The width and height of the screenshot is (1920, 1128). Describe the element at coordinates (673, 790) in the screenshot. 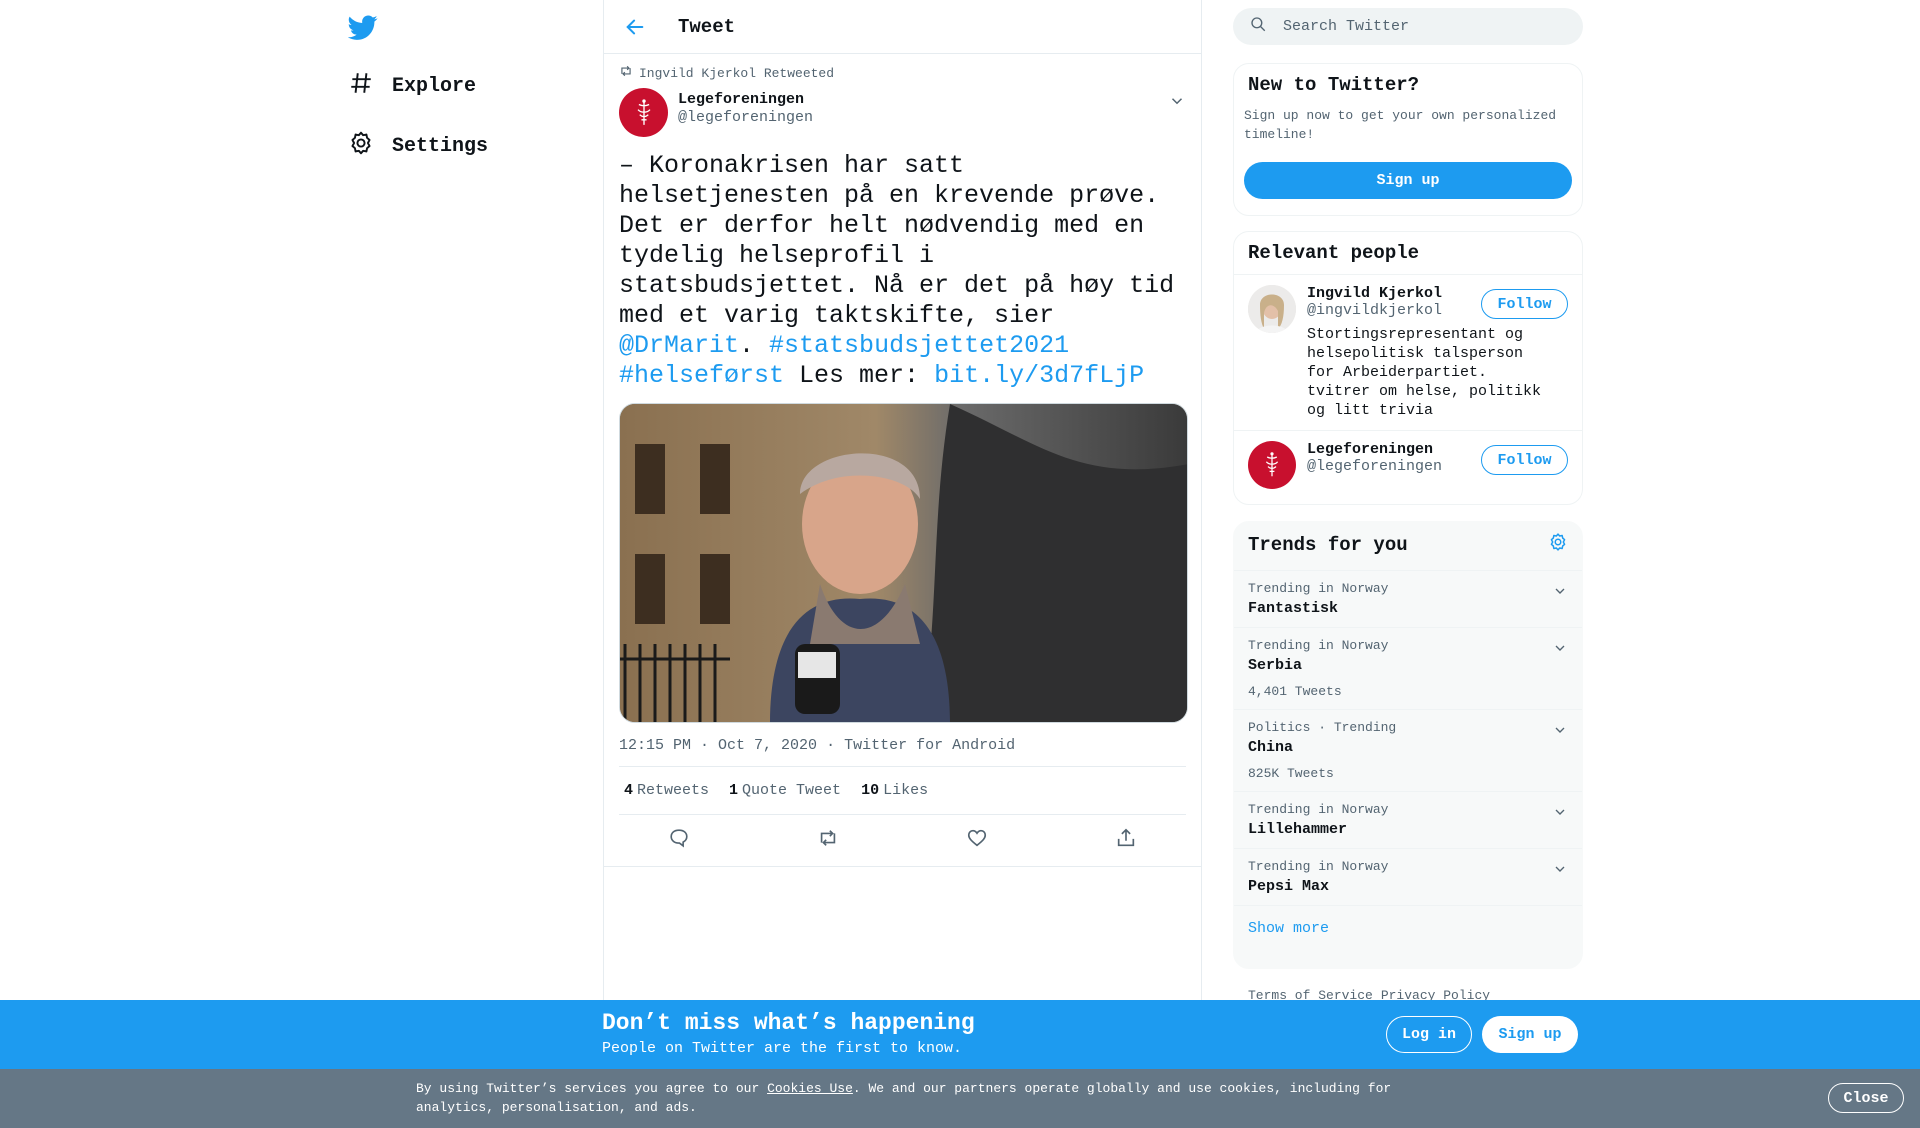

I see `retweets-label: Retweets` at that location.